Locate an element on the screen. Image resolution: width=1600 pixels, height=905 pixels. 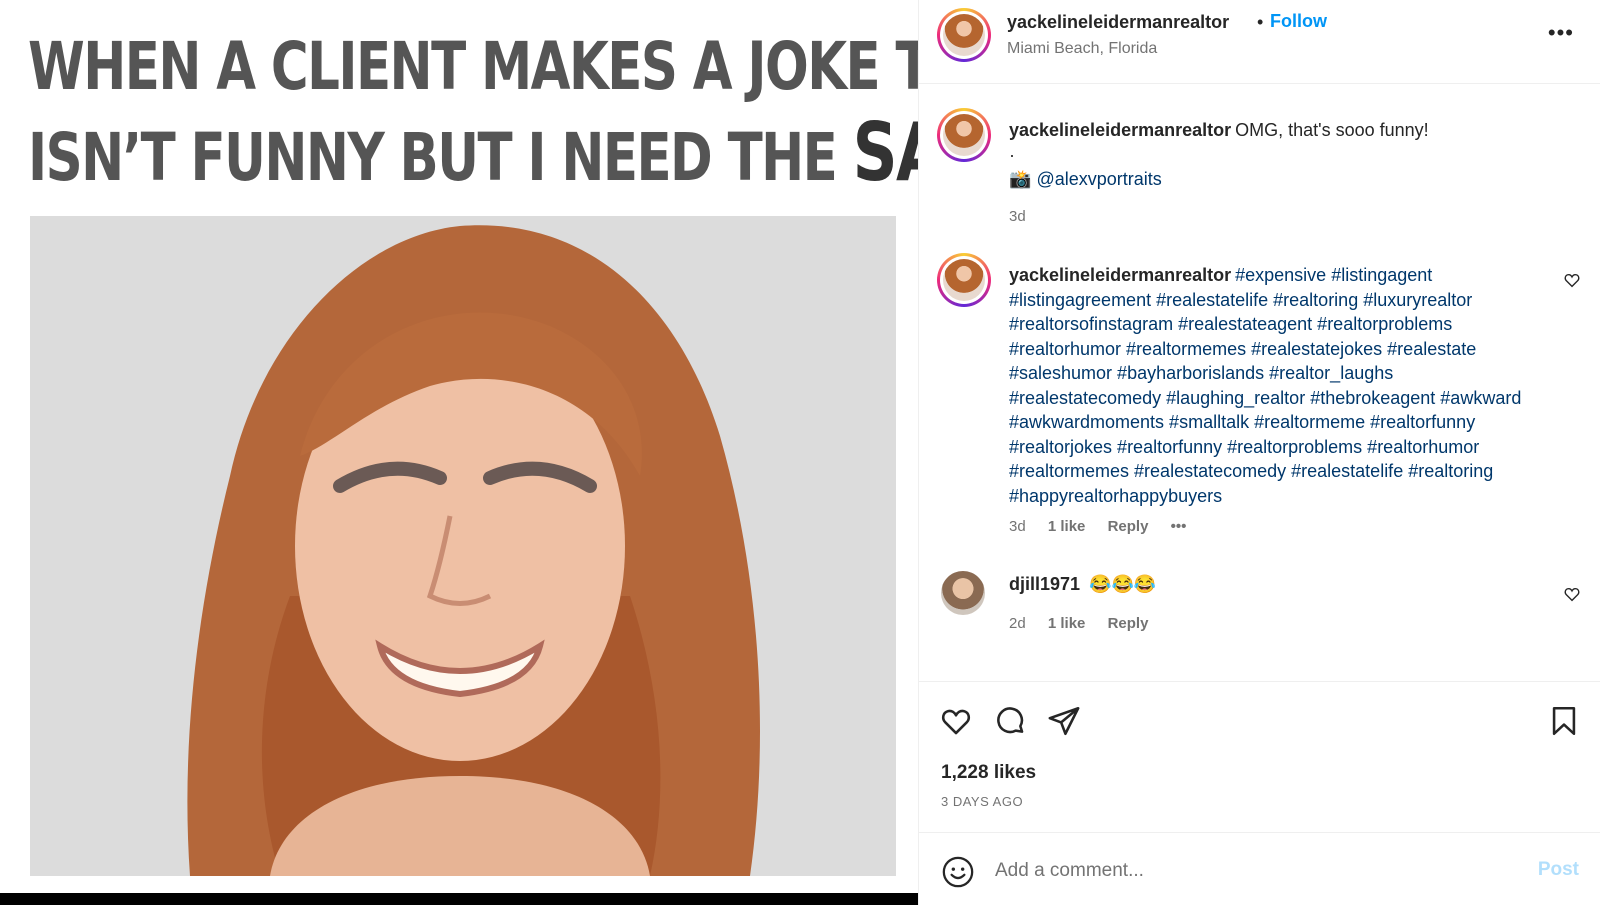
meme-caption-emphasis: SALE is located at coordinates (885, 152).